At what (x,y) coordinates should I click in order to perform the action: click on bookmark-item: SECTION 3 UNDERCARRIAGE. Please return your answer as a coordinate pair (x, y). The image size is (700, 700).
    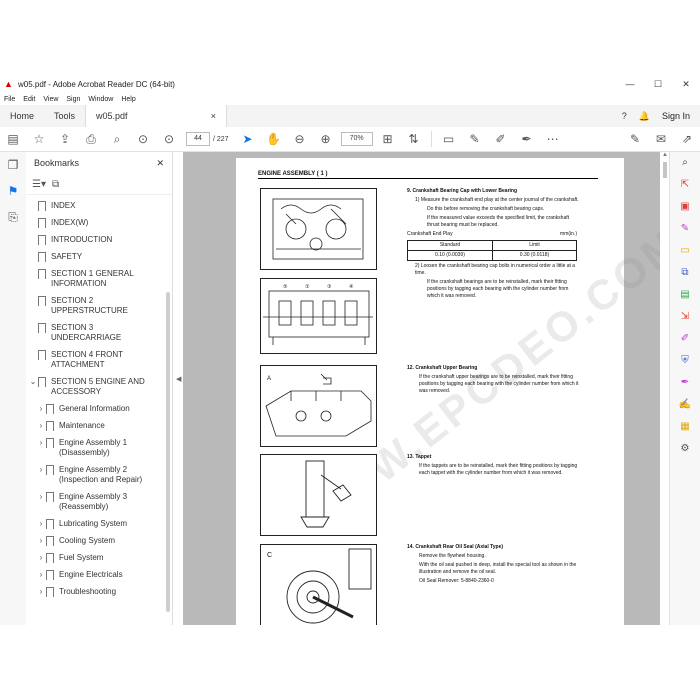
    Looking at the image, I should click on (99, 333).